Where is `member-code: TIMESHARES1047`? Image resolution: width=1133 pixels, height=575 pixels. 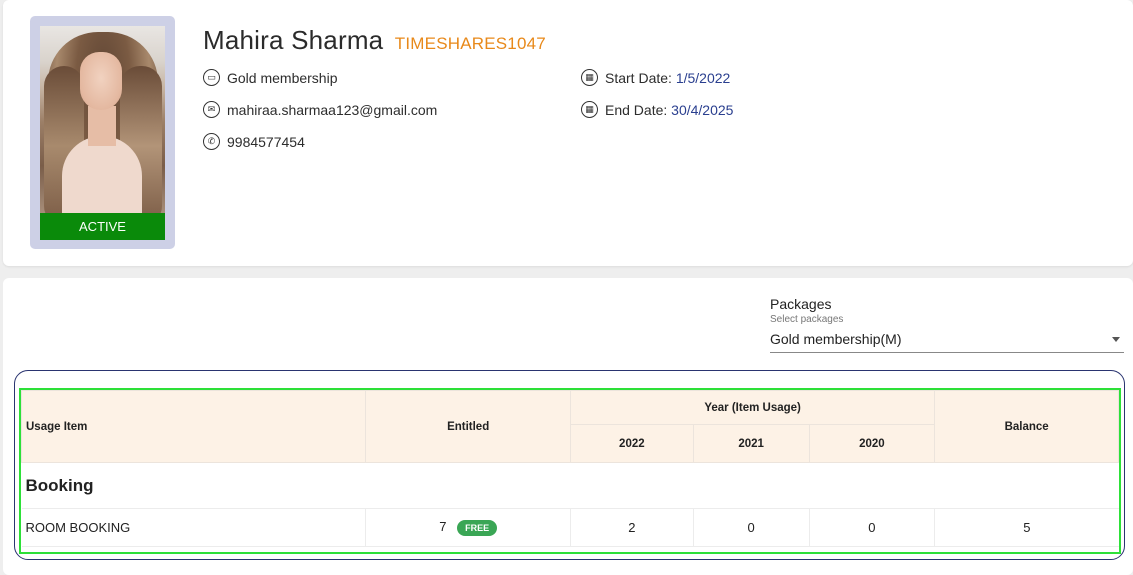
member-code: TIMESHARES1047 is located at coordinates (470, 43).